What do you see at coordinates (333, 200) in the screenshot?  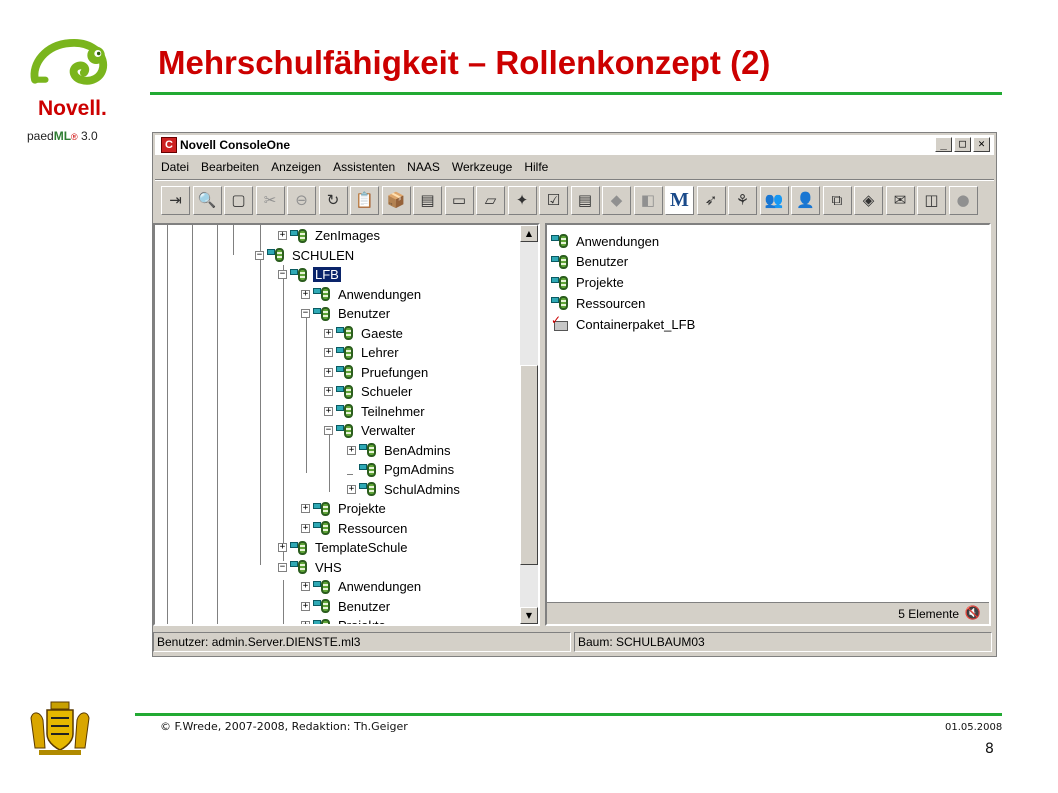 I see `refresh-icon: ↻` at bounding box center [333, 200].